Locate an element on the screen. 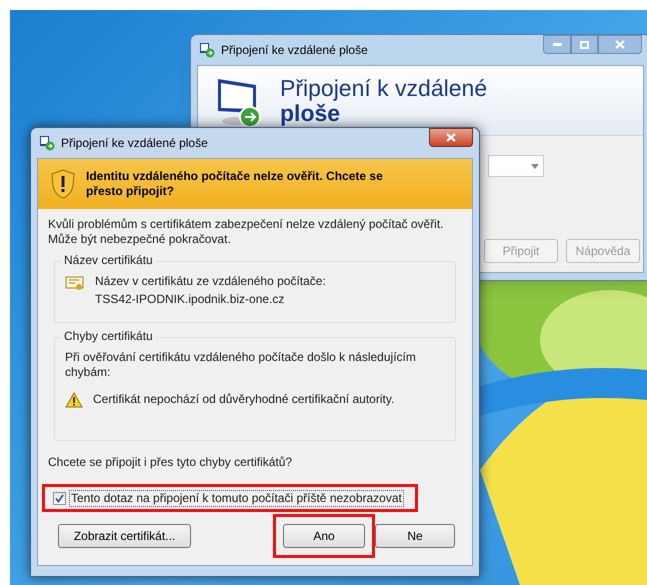 The height and width of the screenshot is (585, 647). app-heading: Připojení k vzdálené is located at coordinates (384, 88).